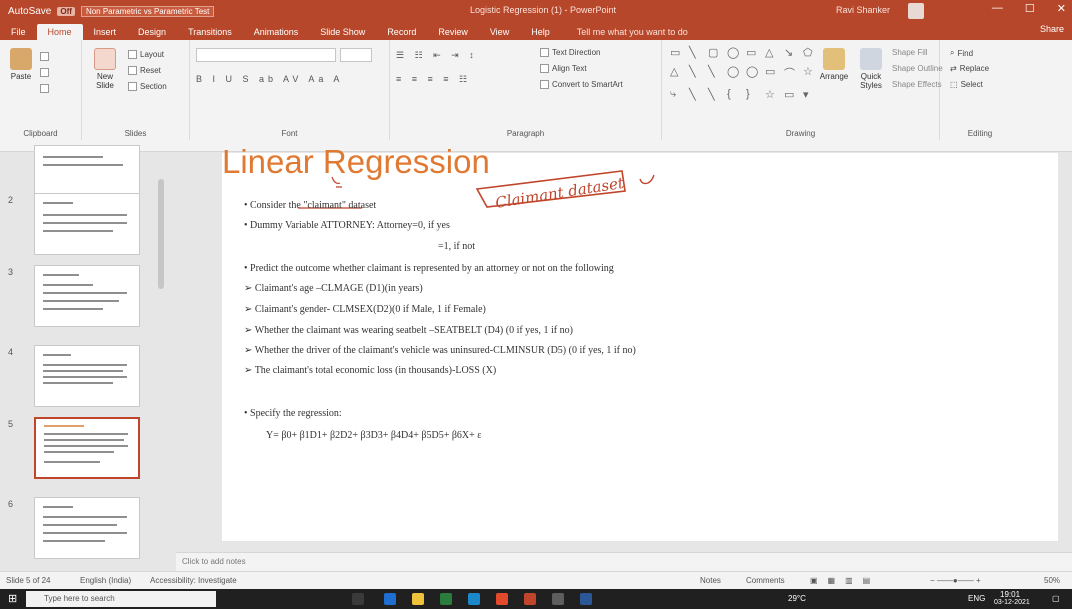 The width and height of the screenshot is (1072, 609). What do you see at coordinates (266, 55) in the screenshot?
I see `font-name-select` at bounding box center [266, 55].